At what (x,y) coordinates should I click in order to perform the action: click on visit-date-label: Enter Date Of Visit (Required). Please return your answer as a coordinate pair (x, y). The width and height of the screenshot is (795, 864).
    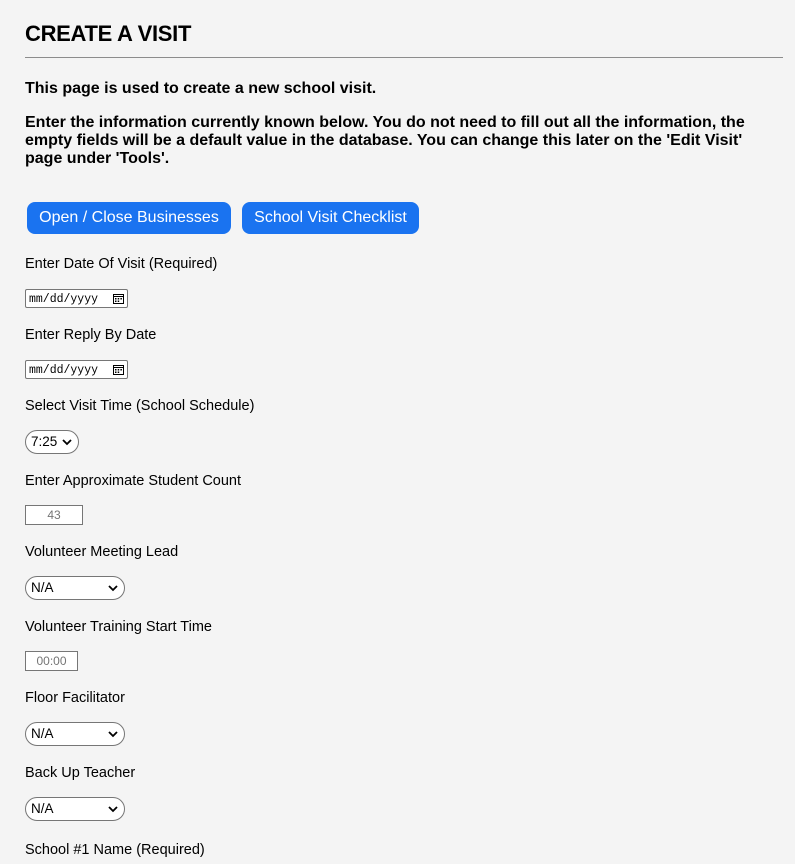
    Looking at the image, I should click on (121, 264).